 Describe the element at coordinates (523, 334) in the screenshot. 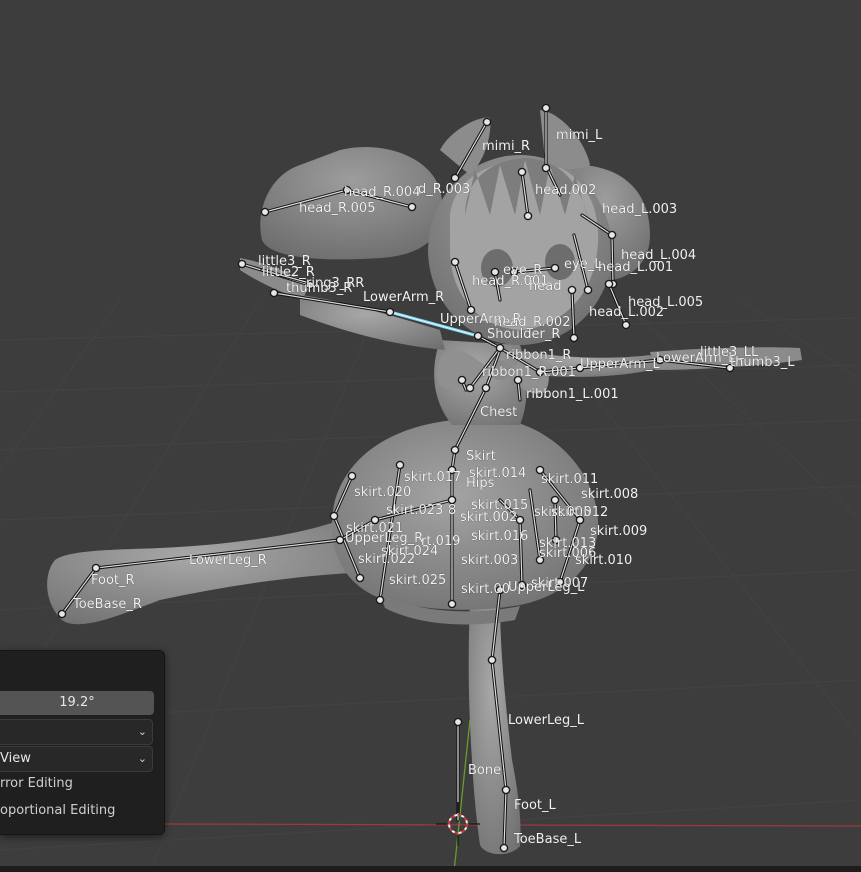

I see `bone-label-shoulder-r: Shoulder_R` at that location.